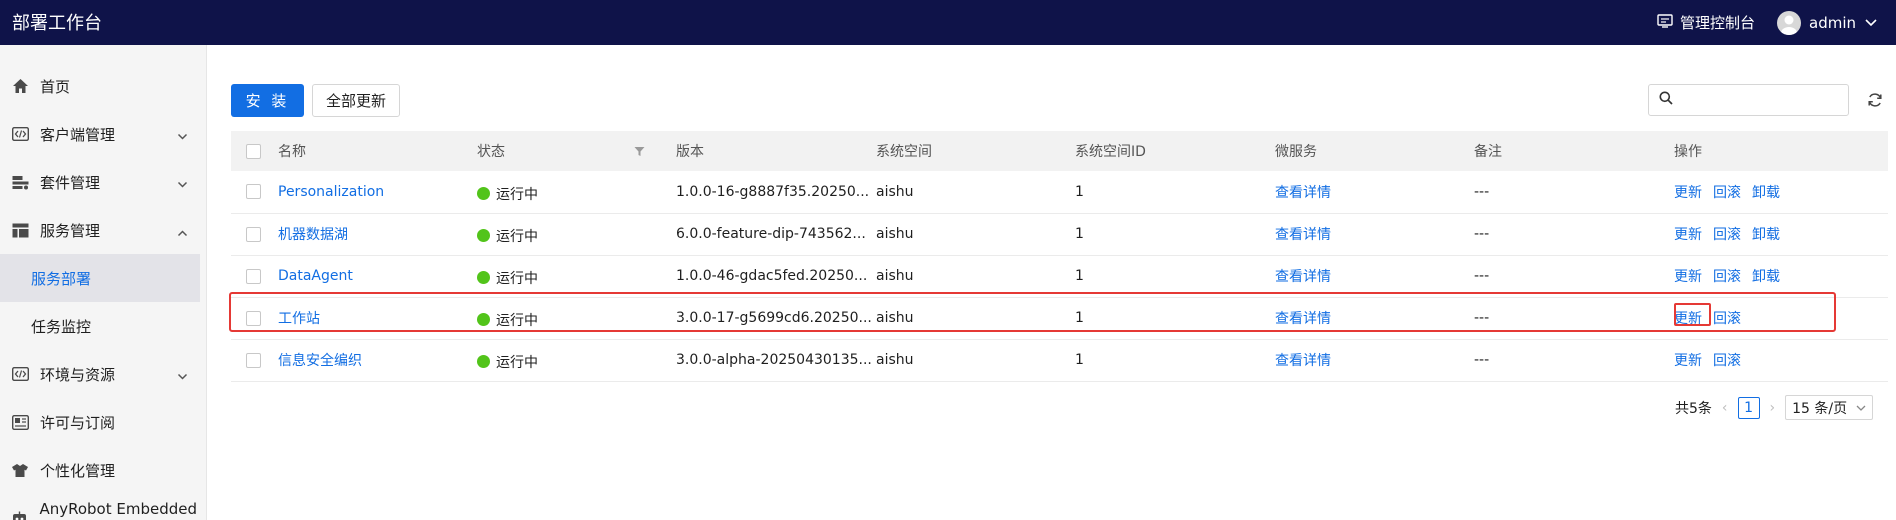  I want to click on column-header-status: 状态, so click(576, 151).